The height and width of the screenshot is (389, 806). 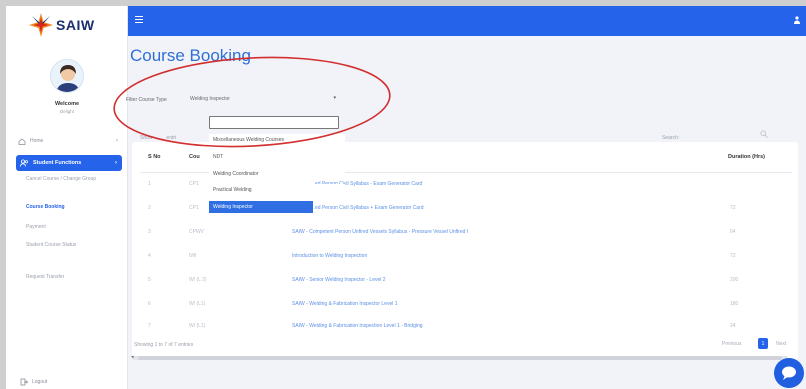 What do you see at coordinates (781, 344) in the screenshot?
I see `pagination-next: Next` at bounding box center [781, 344].